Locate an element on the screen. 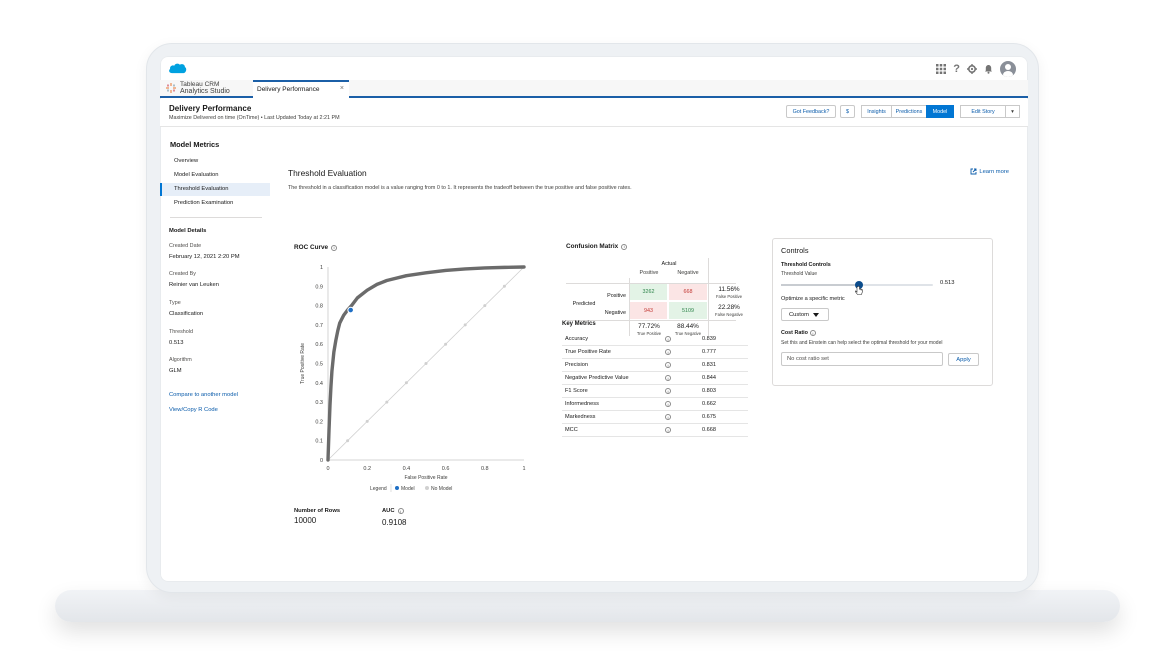 This screenshot has width=1164, height=657. metric-label: Precision is located at coordinates (577, 365).